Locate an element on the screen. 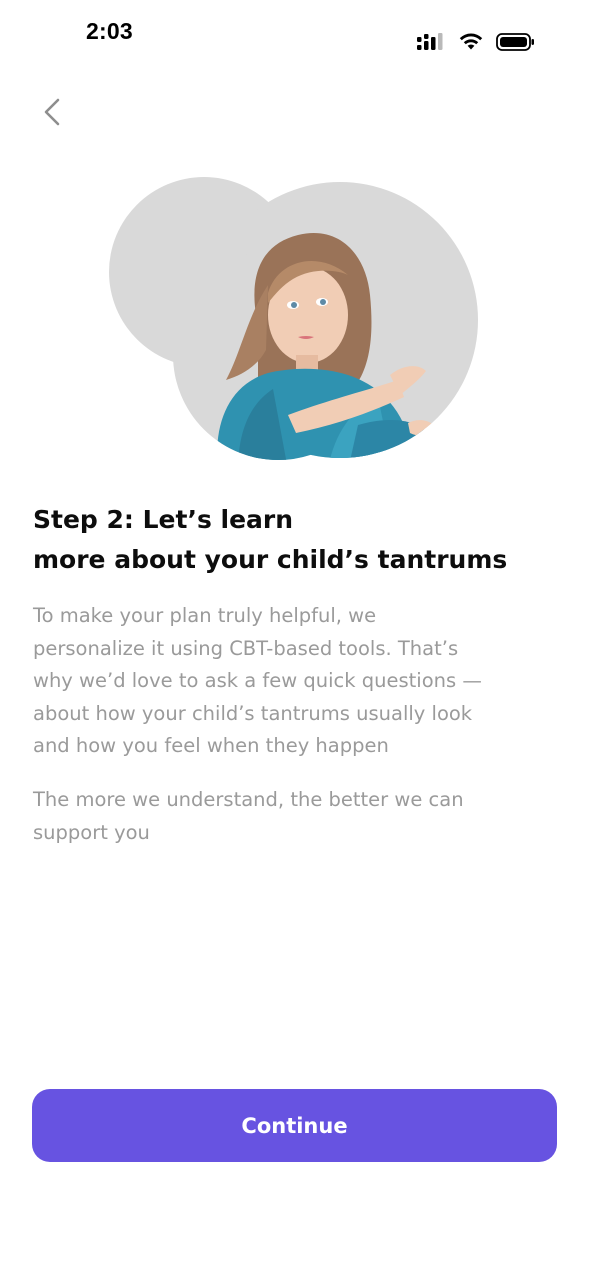 This screenshot has width=589, height=1280. status-time: 2:03 is located at coordinates (109, 31).